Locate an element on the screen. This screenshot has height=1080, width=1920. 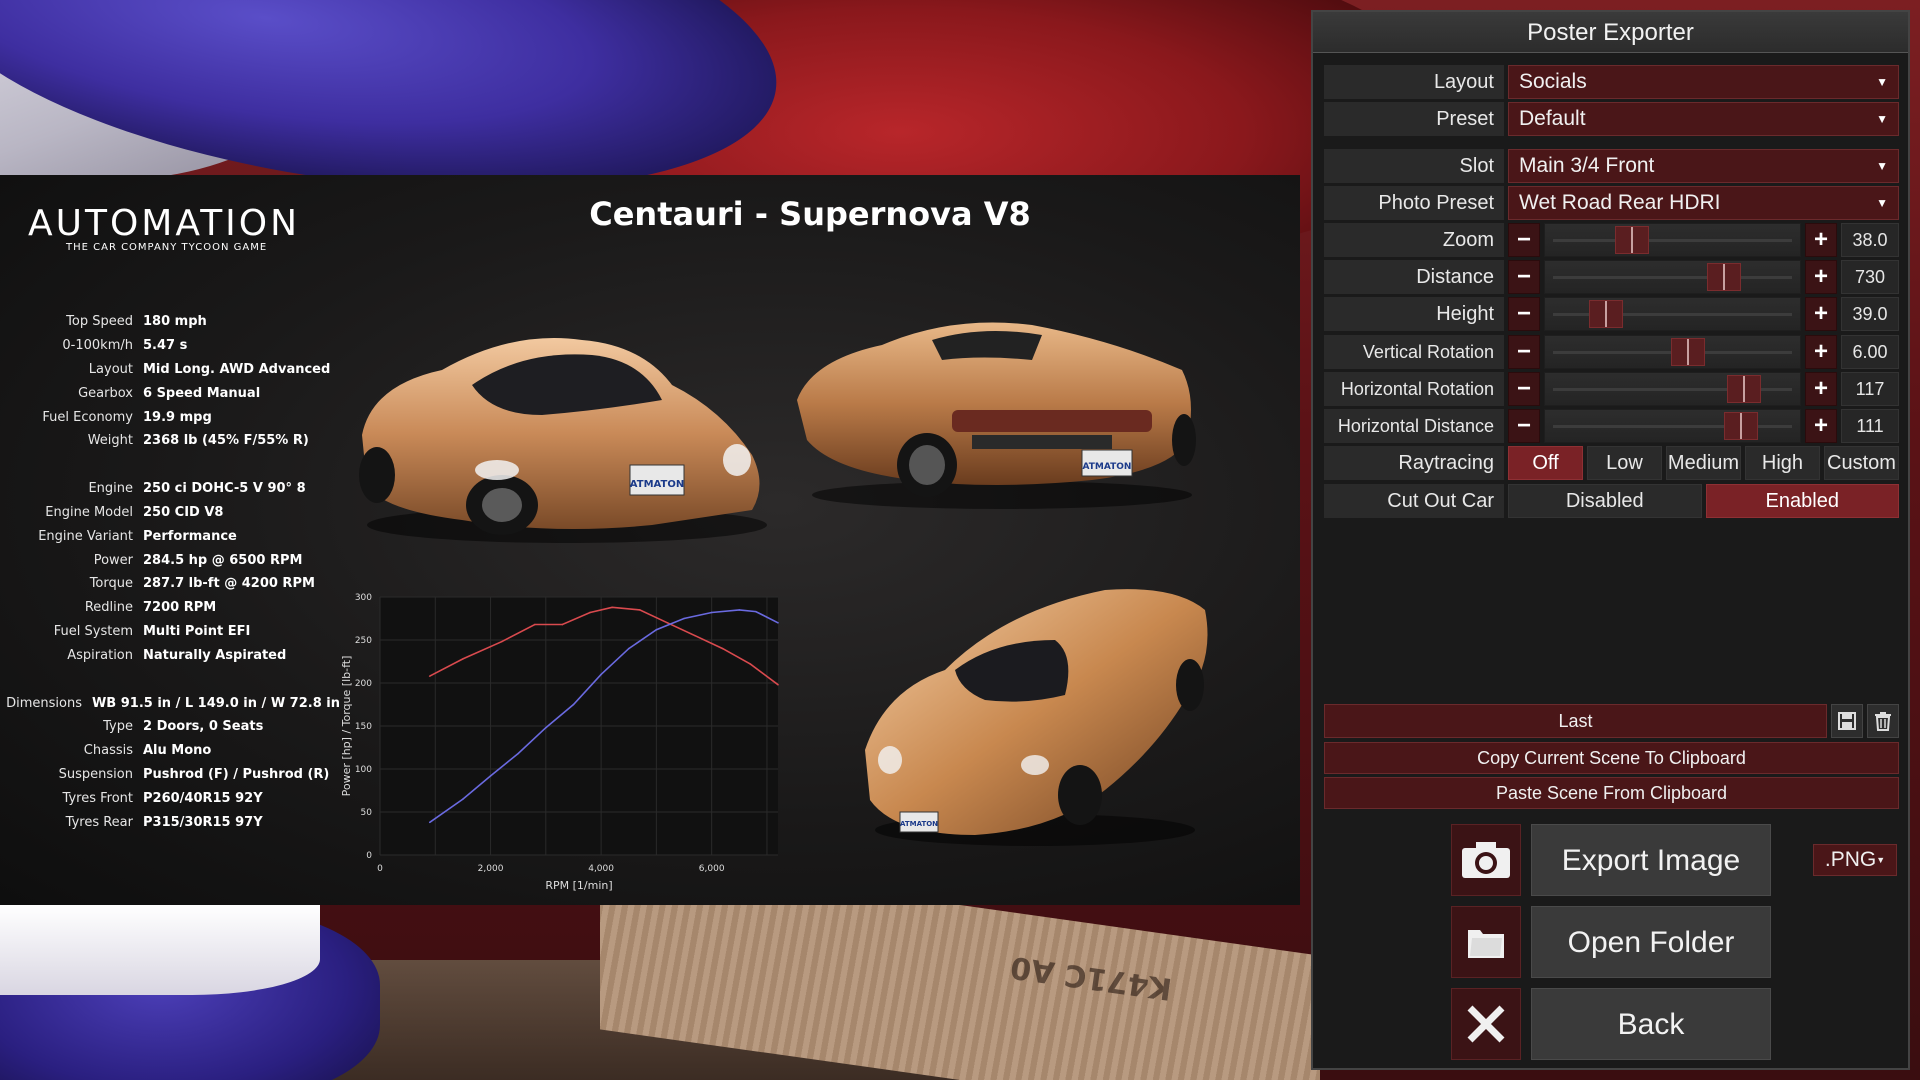
horizontal-rotation-increase-button: + is located at coordinates (1821, 388).